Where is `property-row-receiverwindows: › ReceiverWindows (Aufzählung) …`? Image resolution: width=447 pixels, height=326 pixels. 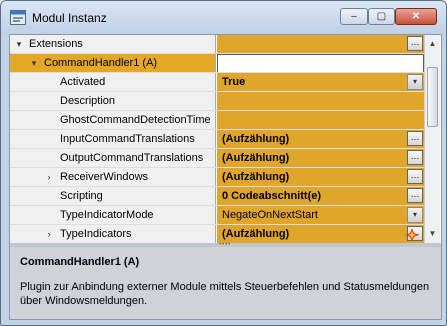 property-row-receiverwindows: › ReceiverWindows (Aufzählung) … is located at coordinates (217, 177).